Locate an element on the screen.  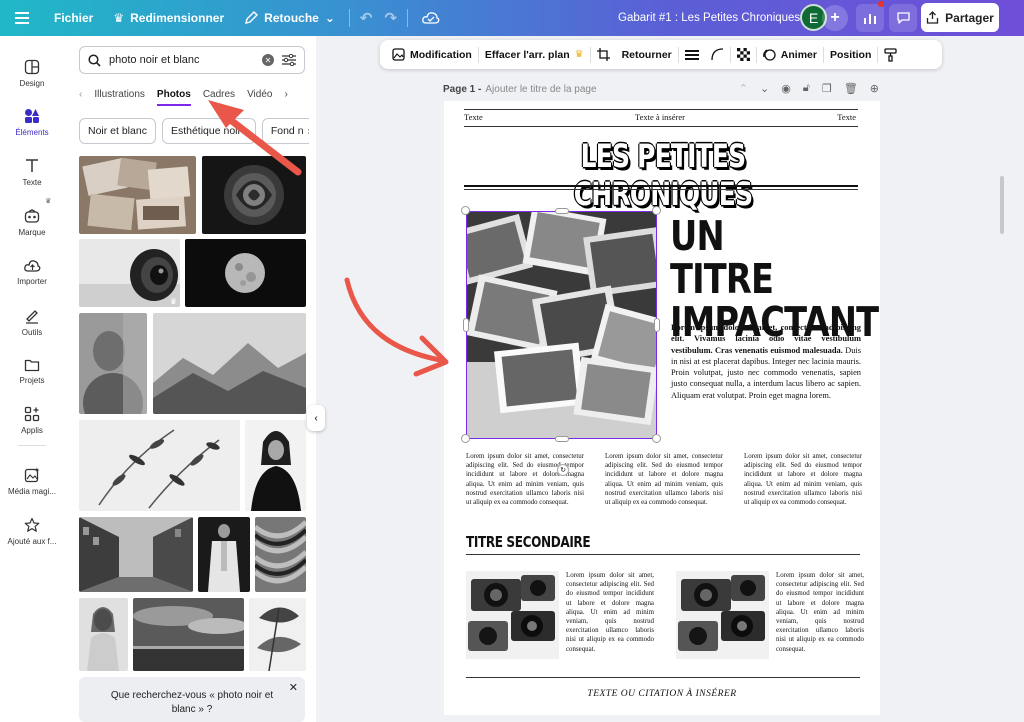
cloud-save-button is located at coordinates (431, 18).